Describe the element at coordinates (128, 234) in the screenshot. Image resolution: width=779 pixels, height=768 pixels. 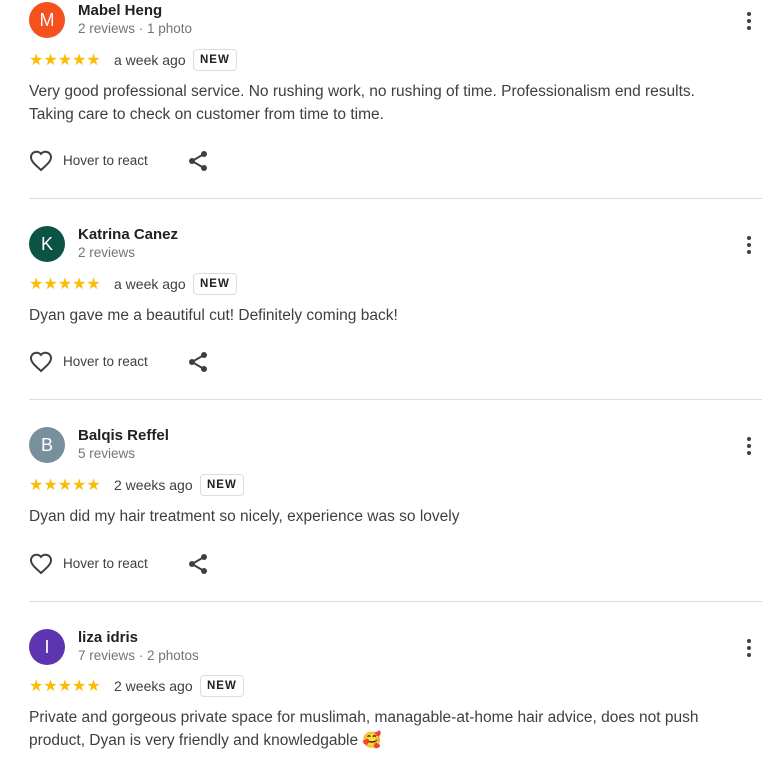
I see `reviewer-name: Katrina Canez` at that location.